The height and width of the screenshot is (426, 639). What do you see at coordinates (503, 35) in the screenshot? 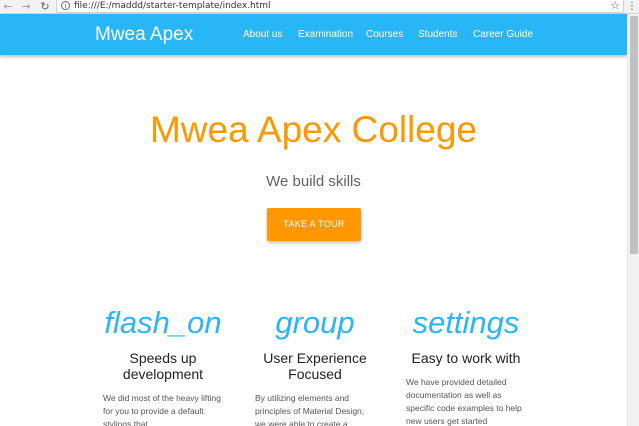
I see `nav-link-career-guide: Career Guide` at bounding box center [503, 35].